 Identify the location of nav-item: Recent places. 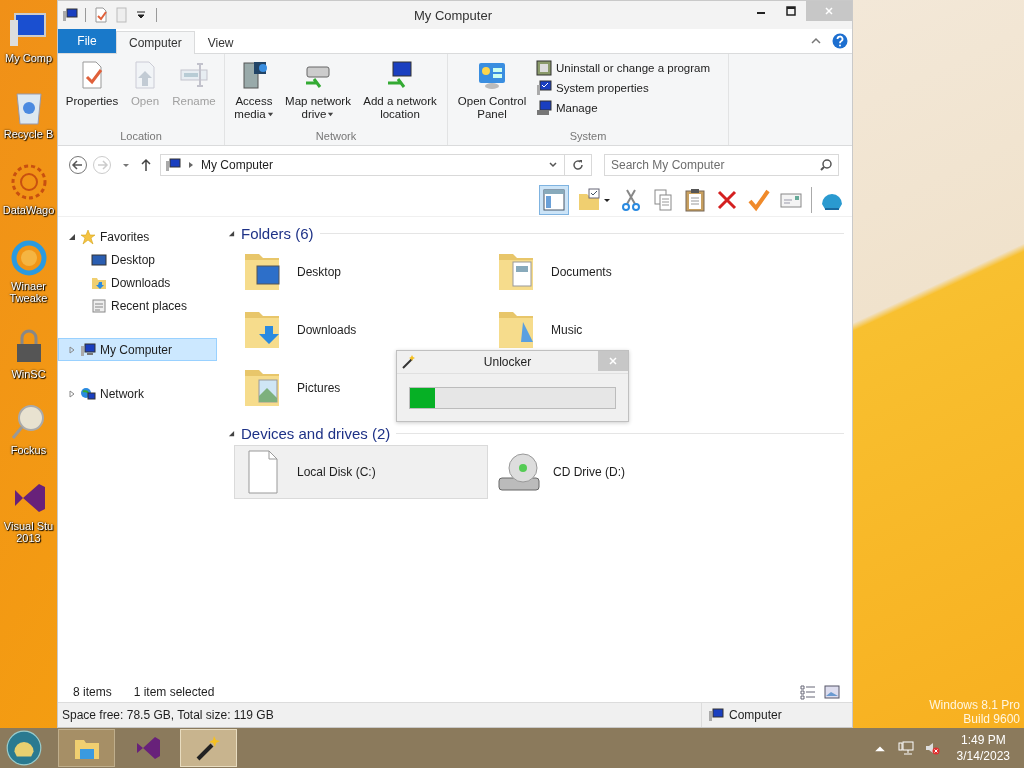
(137, 305).